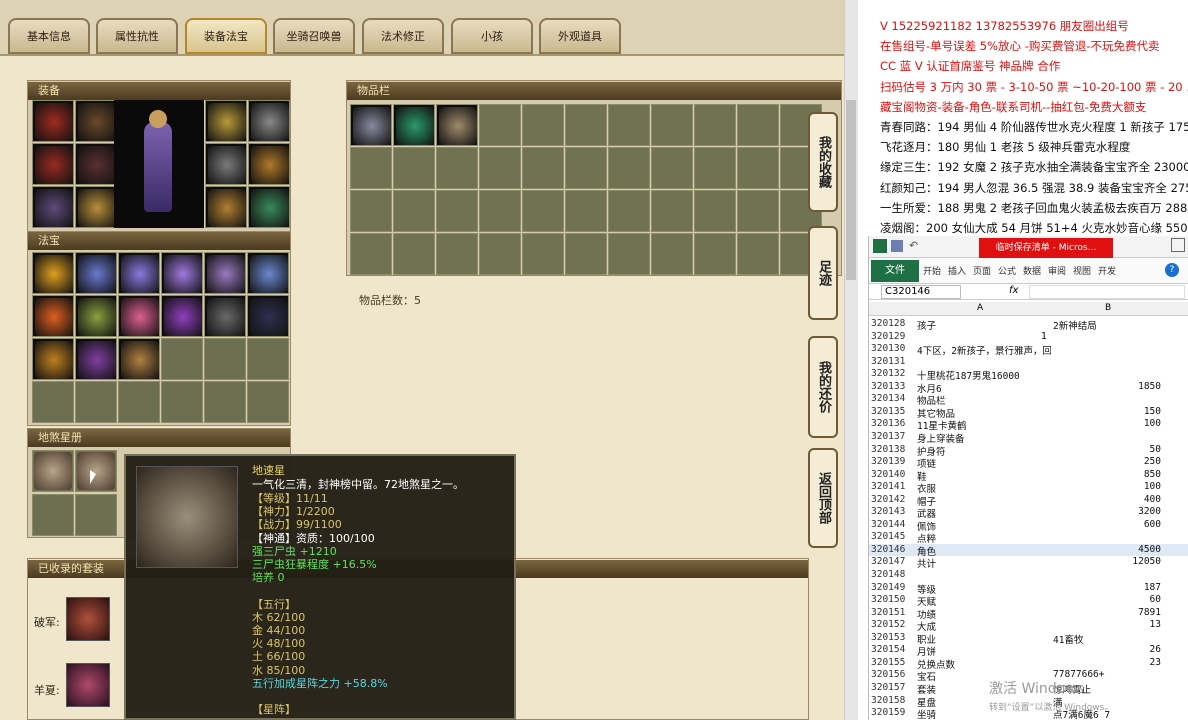 The width and height of the screenshot is (1188, 720). What do you see at coordinates (980, 308) in the screenshot?
I see `col-a-header: A` at bounding box center [980, 308].